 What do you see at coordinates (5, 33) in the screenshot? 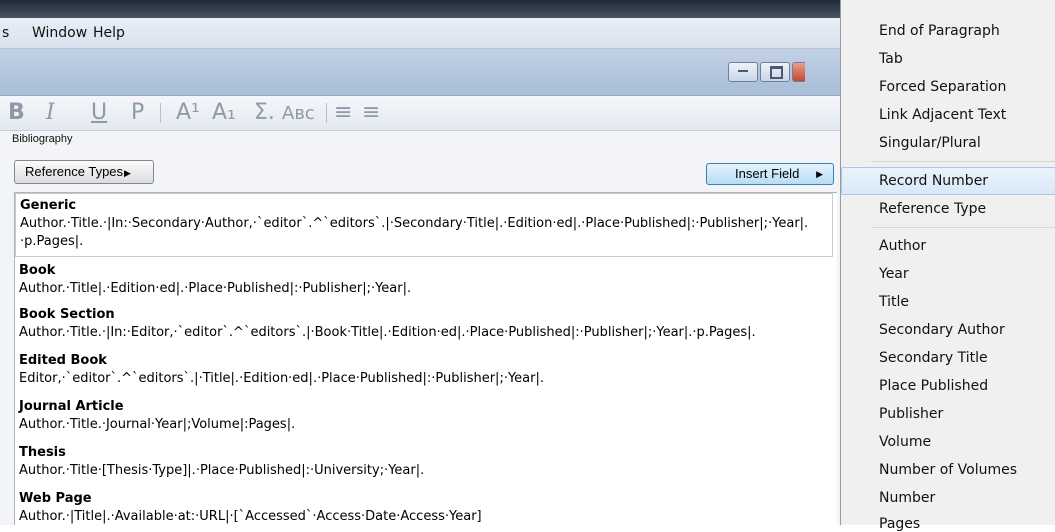
I see `menu-tools-partial: s` at bounding box center [5, 33].